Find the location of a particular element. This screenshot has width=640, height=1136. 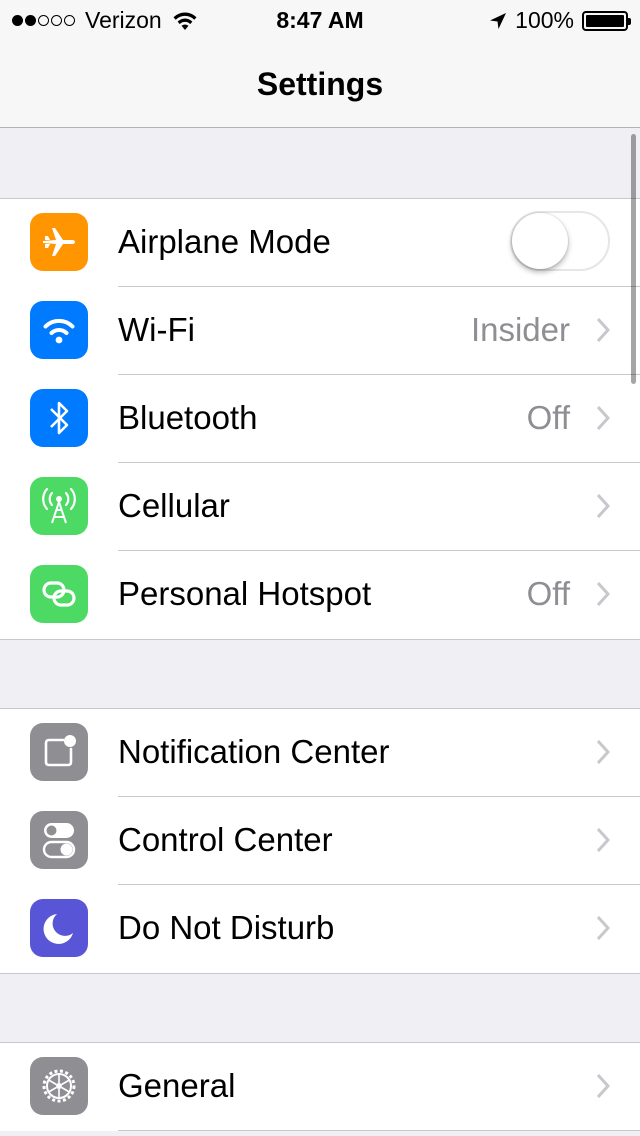

settings-row-label: Wi-Fi is located at coordinates (156, 329).